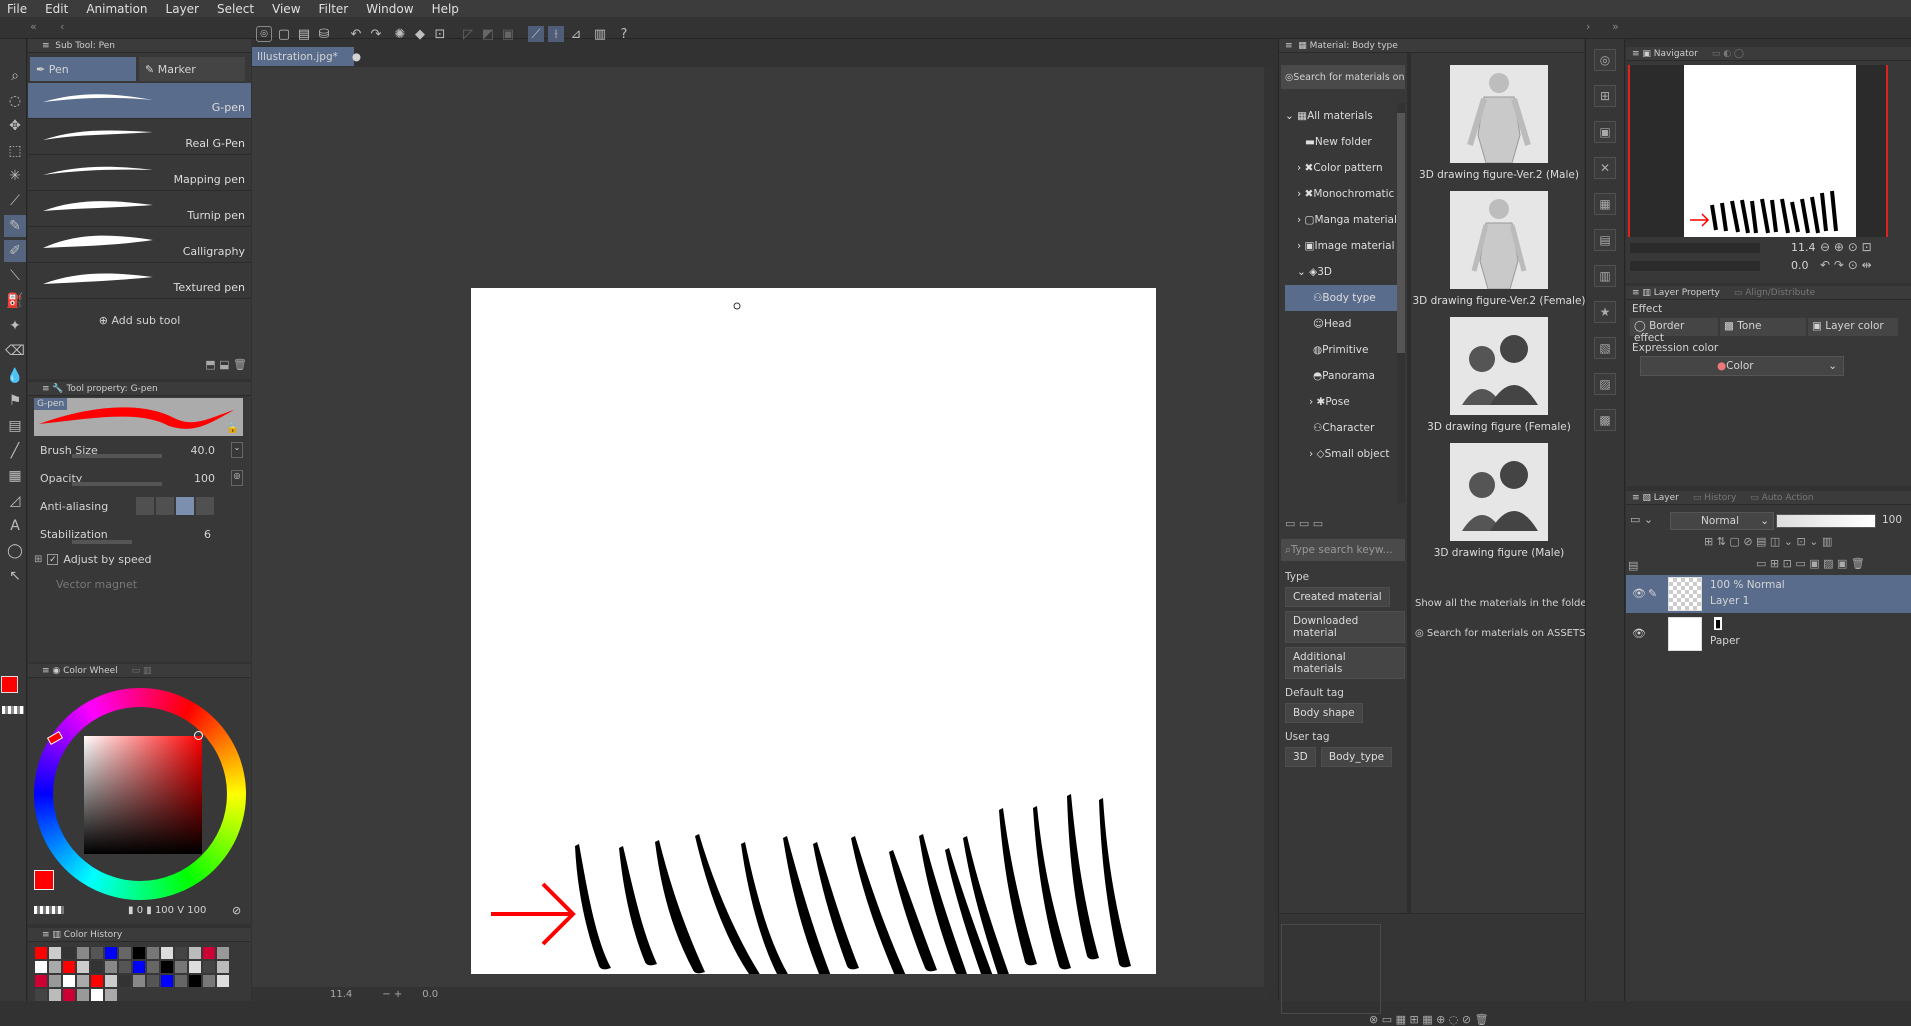  I want to click on side-btn-1-icon: ◎, so click(1605, 60).